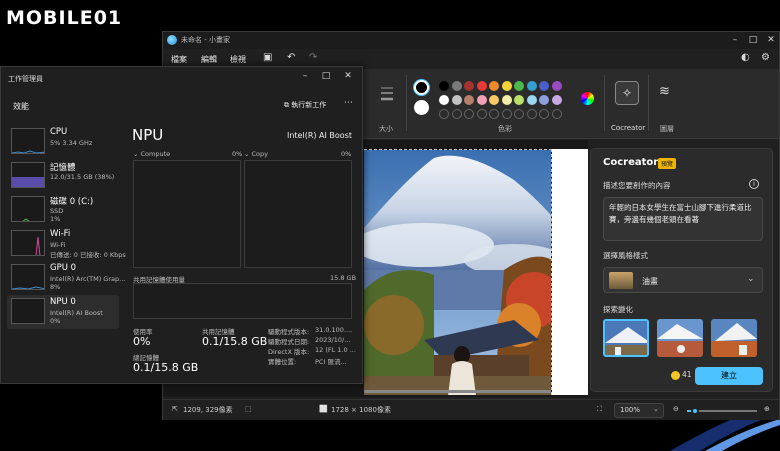 This screenshot has height=451, width=780. I want to click on resource-detail: 8%, so click(55, 287).